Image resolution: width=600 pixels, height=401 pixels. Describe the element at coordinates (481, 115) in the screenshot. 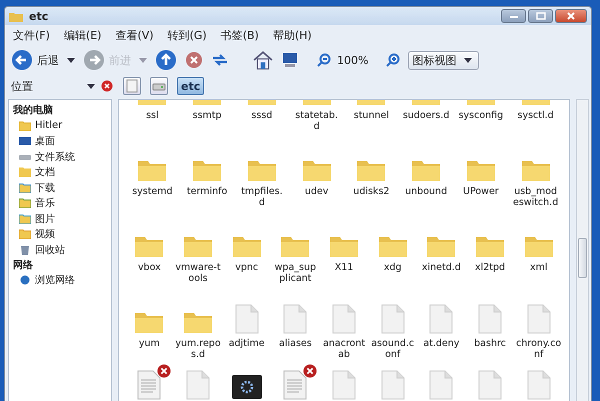

I see `file-name: sysconfig` at that location.